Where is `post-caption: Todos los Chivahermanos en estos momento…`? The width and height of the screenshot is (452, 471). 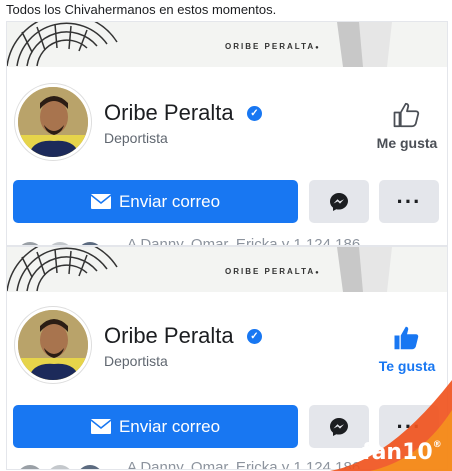 post-caption: Todos los Chivahermanos en estos momento… is located at coordinates (141, 9).